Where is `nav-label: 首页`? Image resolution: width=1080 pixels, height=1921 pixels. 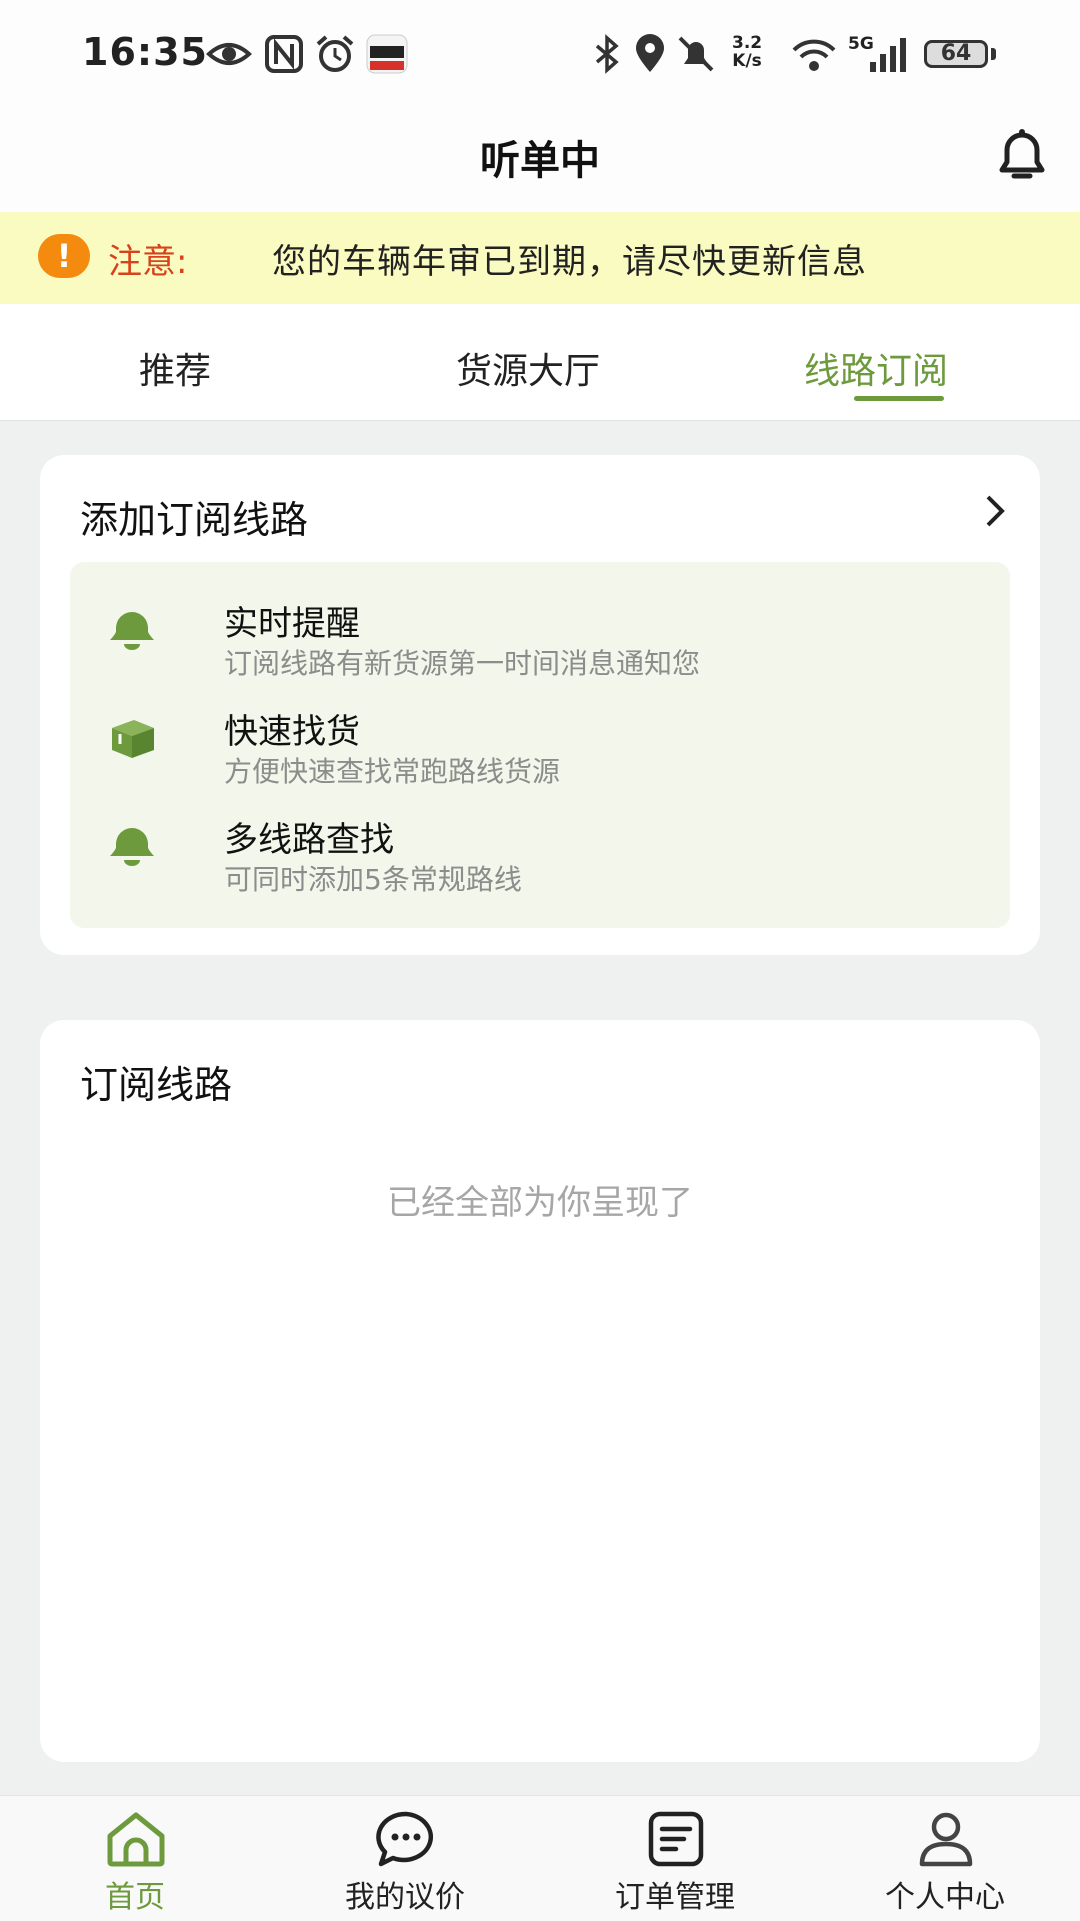 nav-label: 首页 is located at coordinates (135, 1897).